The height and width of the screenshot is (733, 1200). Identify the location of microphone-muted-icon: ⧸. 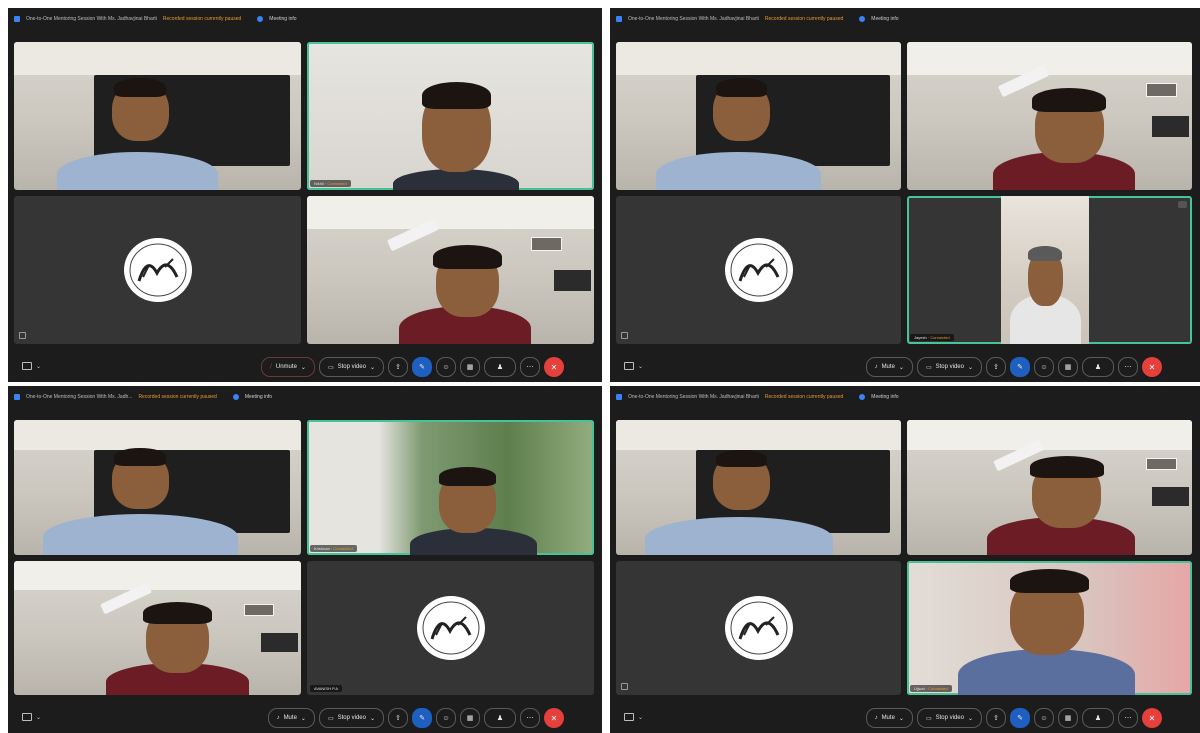
(270, 366).